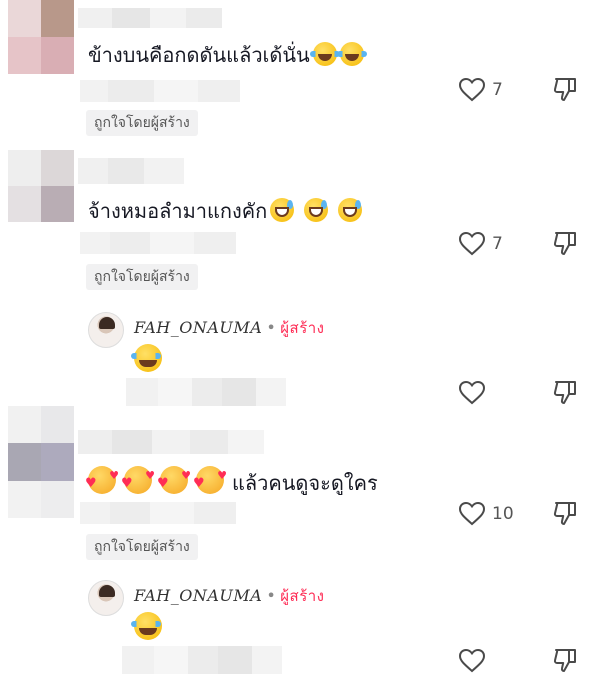  I want to click on comment-text: แล้วคนดูจะดูใคร, so click(231, 480).